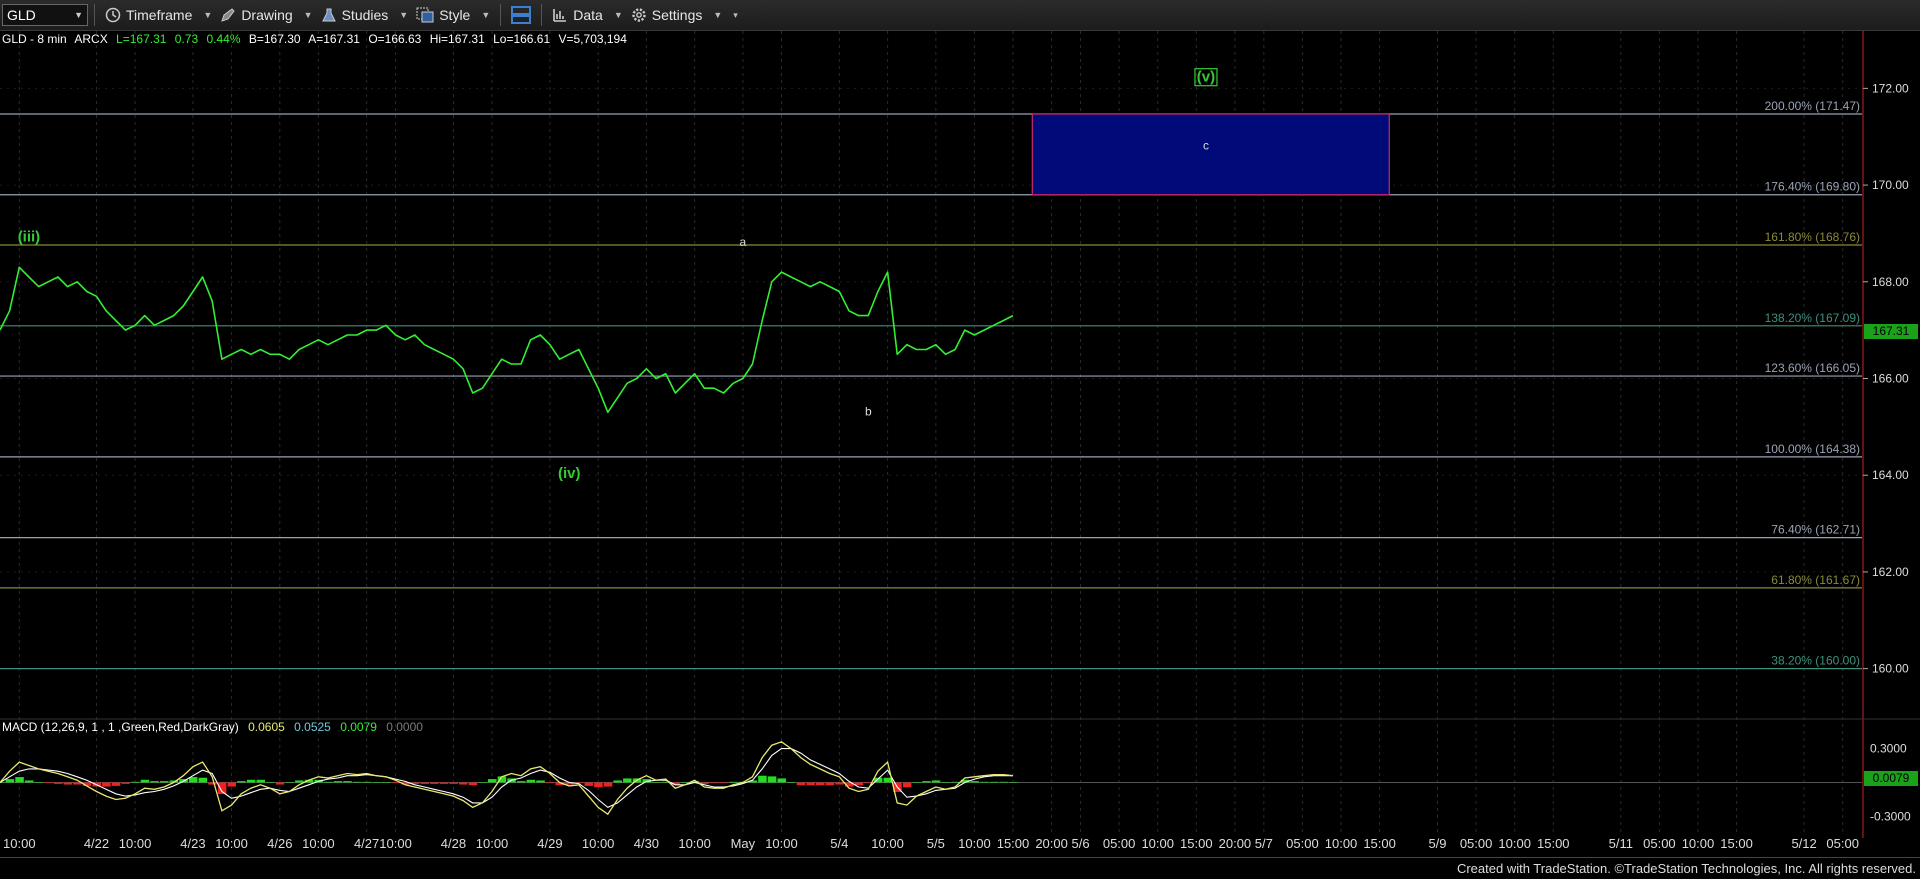 This screenshot has width=1920, height=879. I want to click on macd-axis-label: -0.3000, so click(1890, 816).